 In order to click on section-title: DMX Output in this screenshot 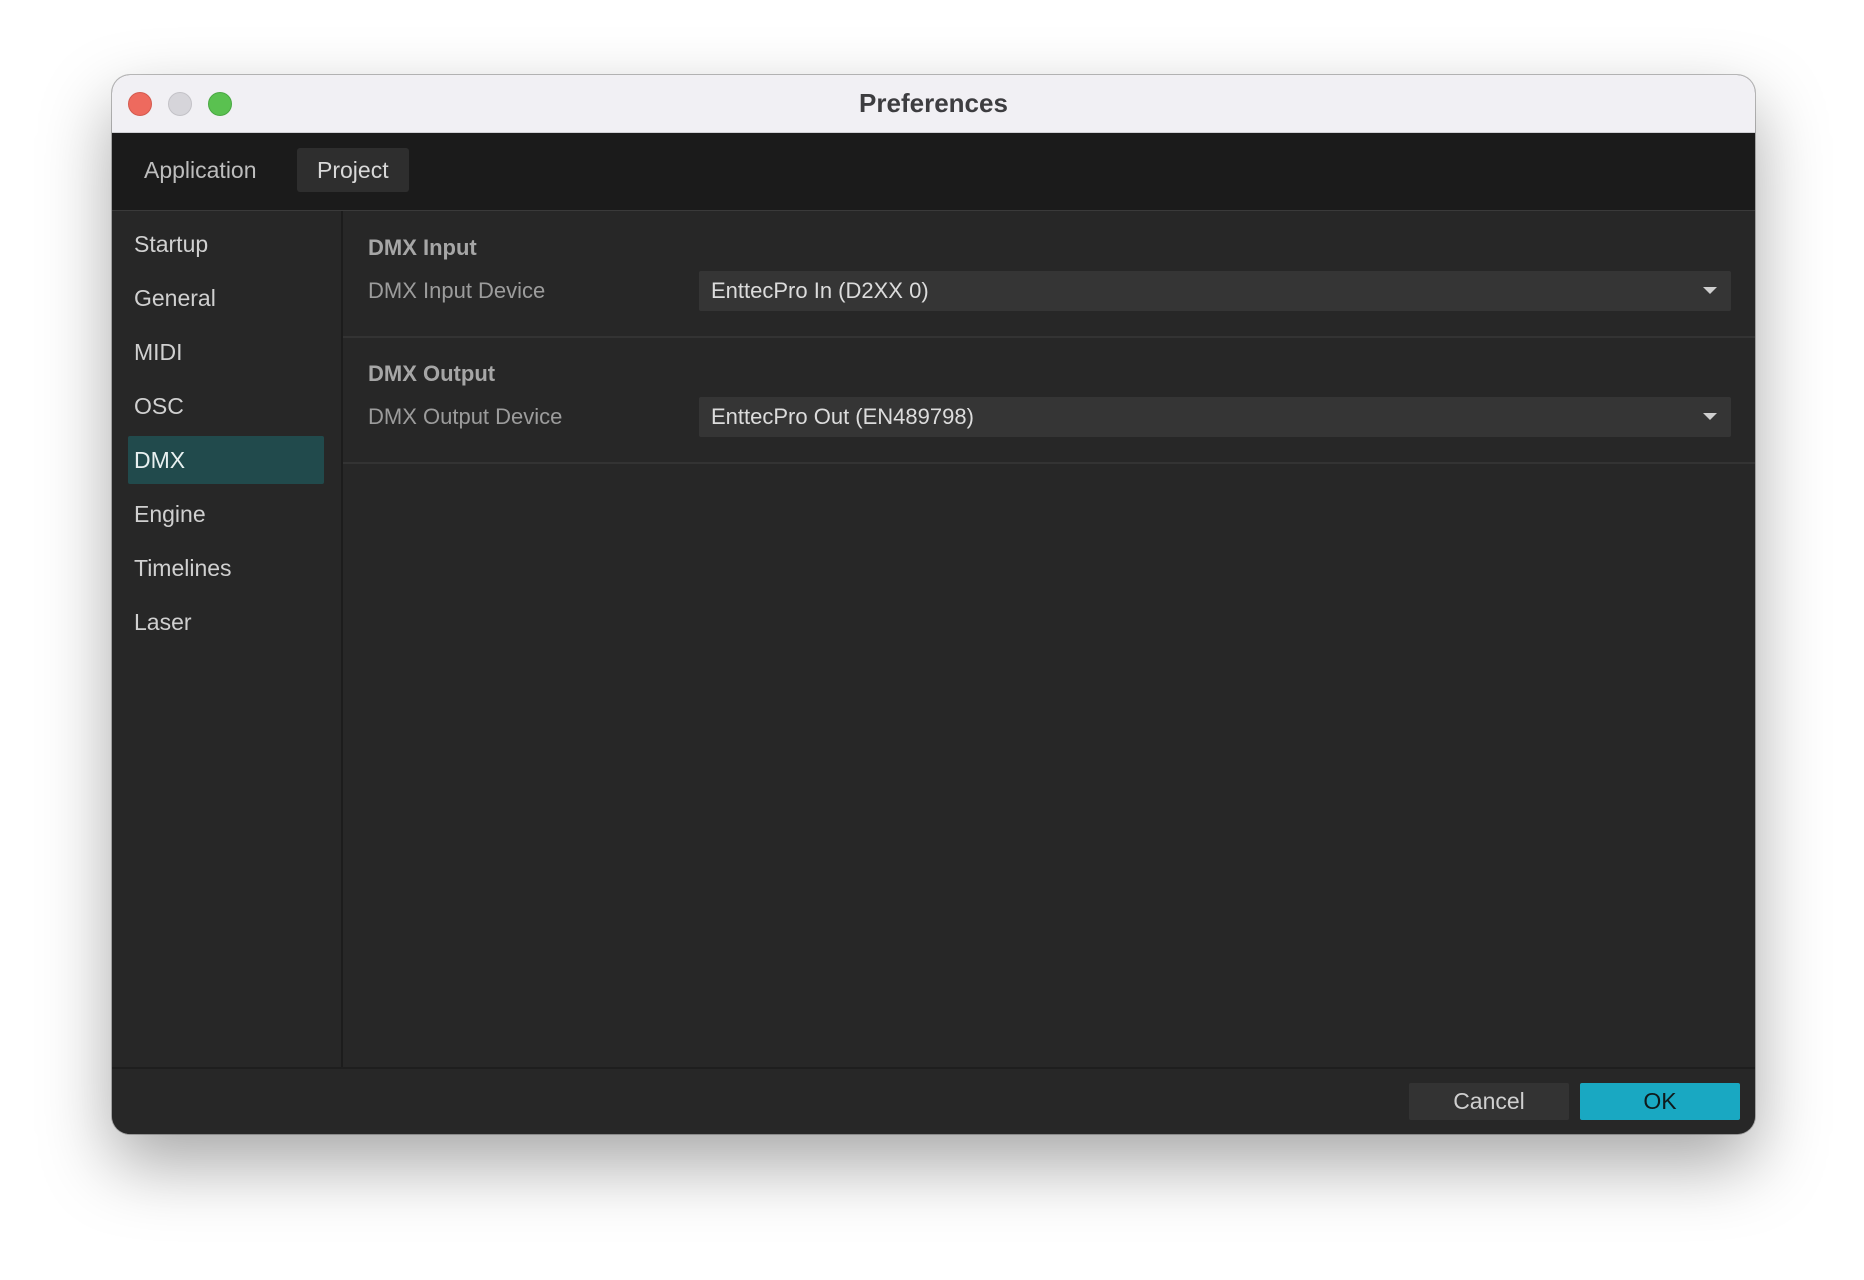, I will do `click(432, 373)`.